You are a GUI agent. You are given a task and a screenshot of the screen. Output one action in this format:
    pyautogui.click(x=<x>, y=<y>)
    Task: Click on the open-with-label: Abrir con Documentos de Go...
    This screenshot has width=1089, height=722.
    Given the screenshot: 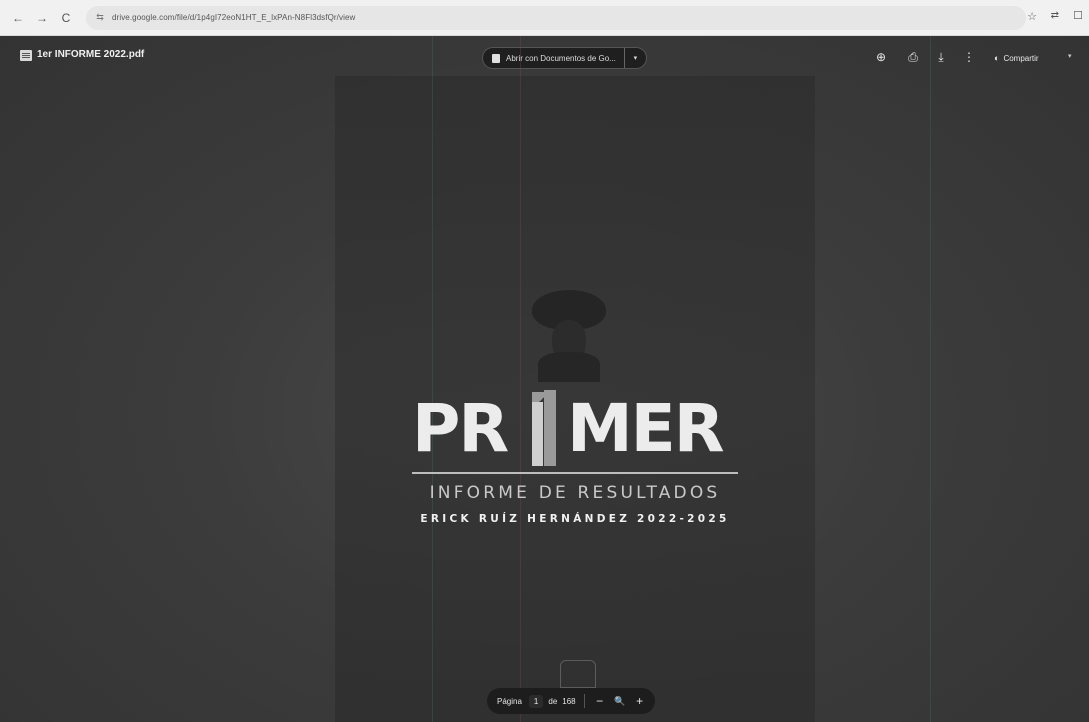 What is the action you would take?
    pyautogui.click(x=561, y=58)
    